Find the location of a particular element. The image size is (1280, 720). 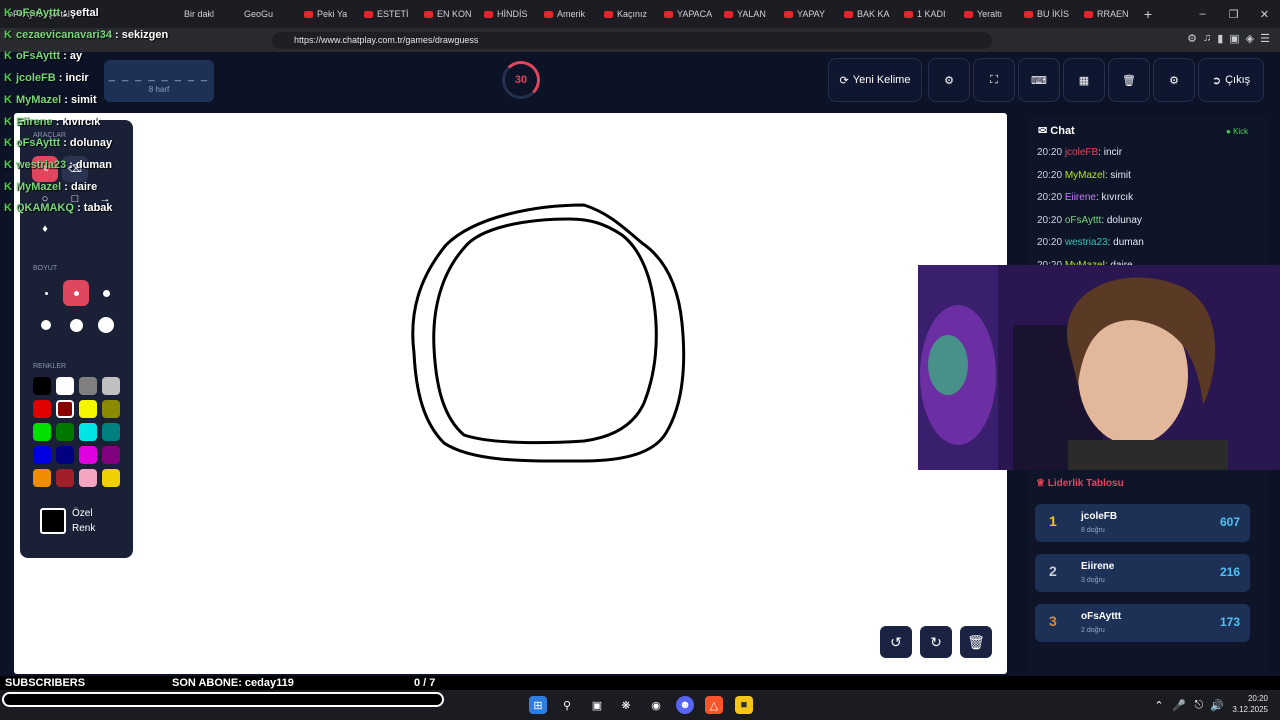

clear-canvas-button: 🗑 is located at coordinates (976, 642).